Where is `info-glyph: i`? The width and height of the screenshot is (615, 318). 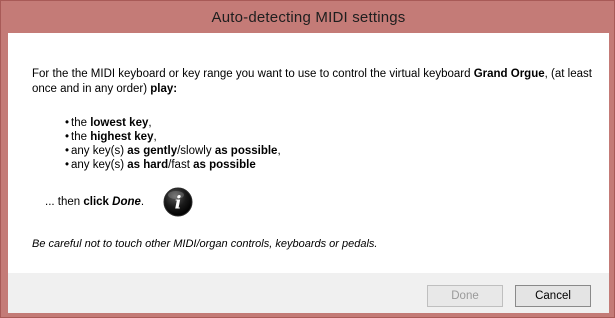
info-glyph: i is located at coordinates (178, 203).